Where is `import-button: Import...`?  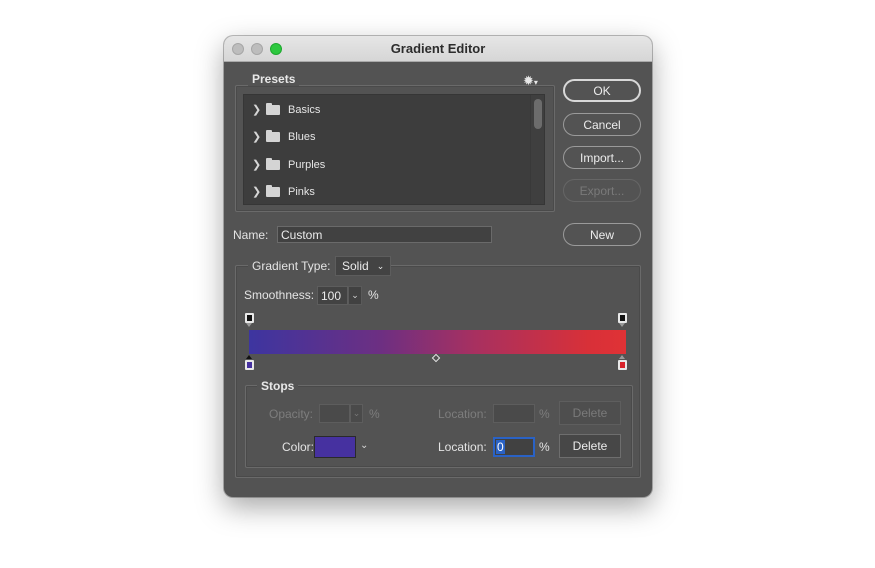
import-button: Import... is located at coordinates (602, 157).